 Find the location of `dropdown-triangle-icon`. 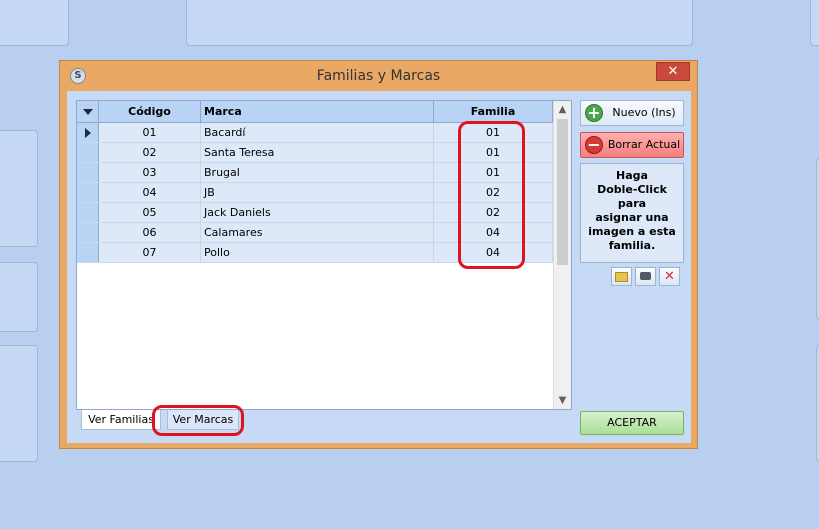

dropdown-triangle-icon is located at coordinates (88, 112).